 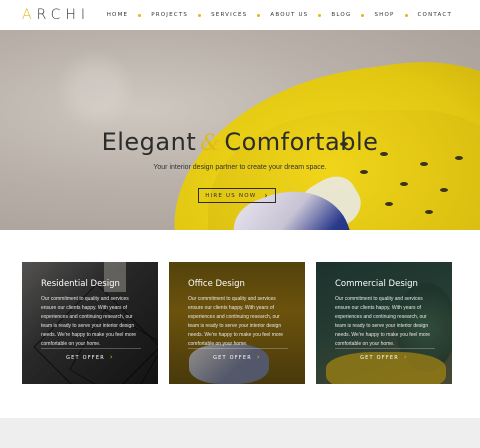 I want to click on nav-blog: BLOG, so click(x=341, y=15).